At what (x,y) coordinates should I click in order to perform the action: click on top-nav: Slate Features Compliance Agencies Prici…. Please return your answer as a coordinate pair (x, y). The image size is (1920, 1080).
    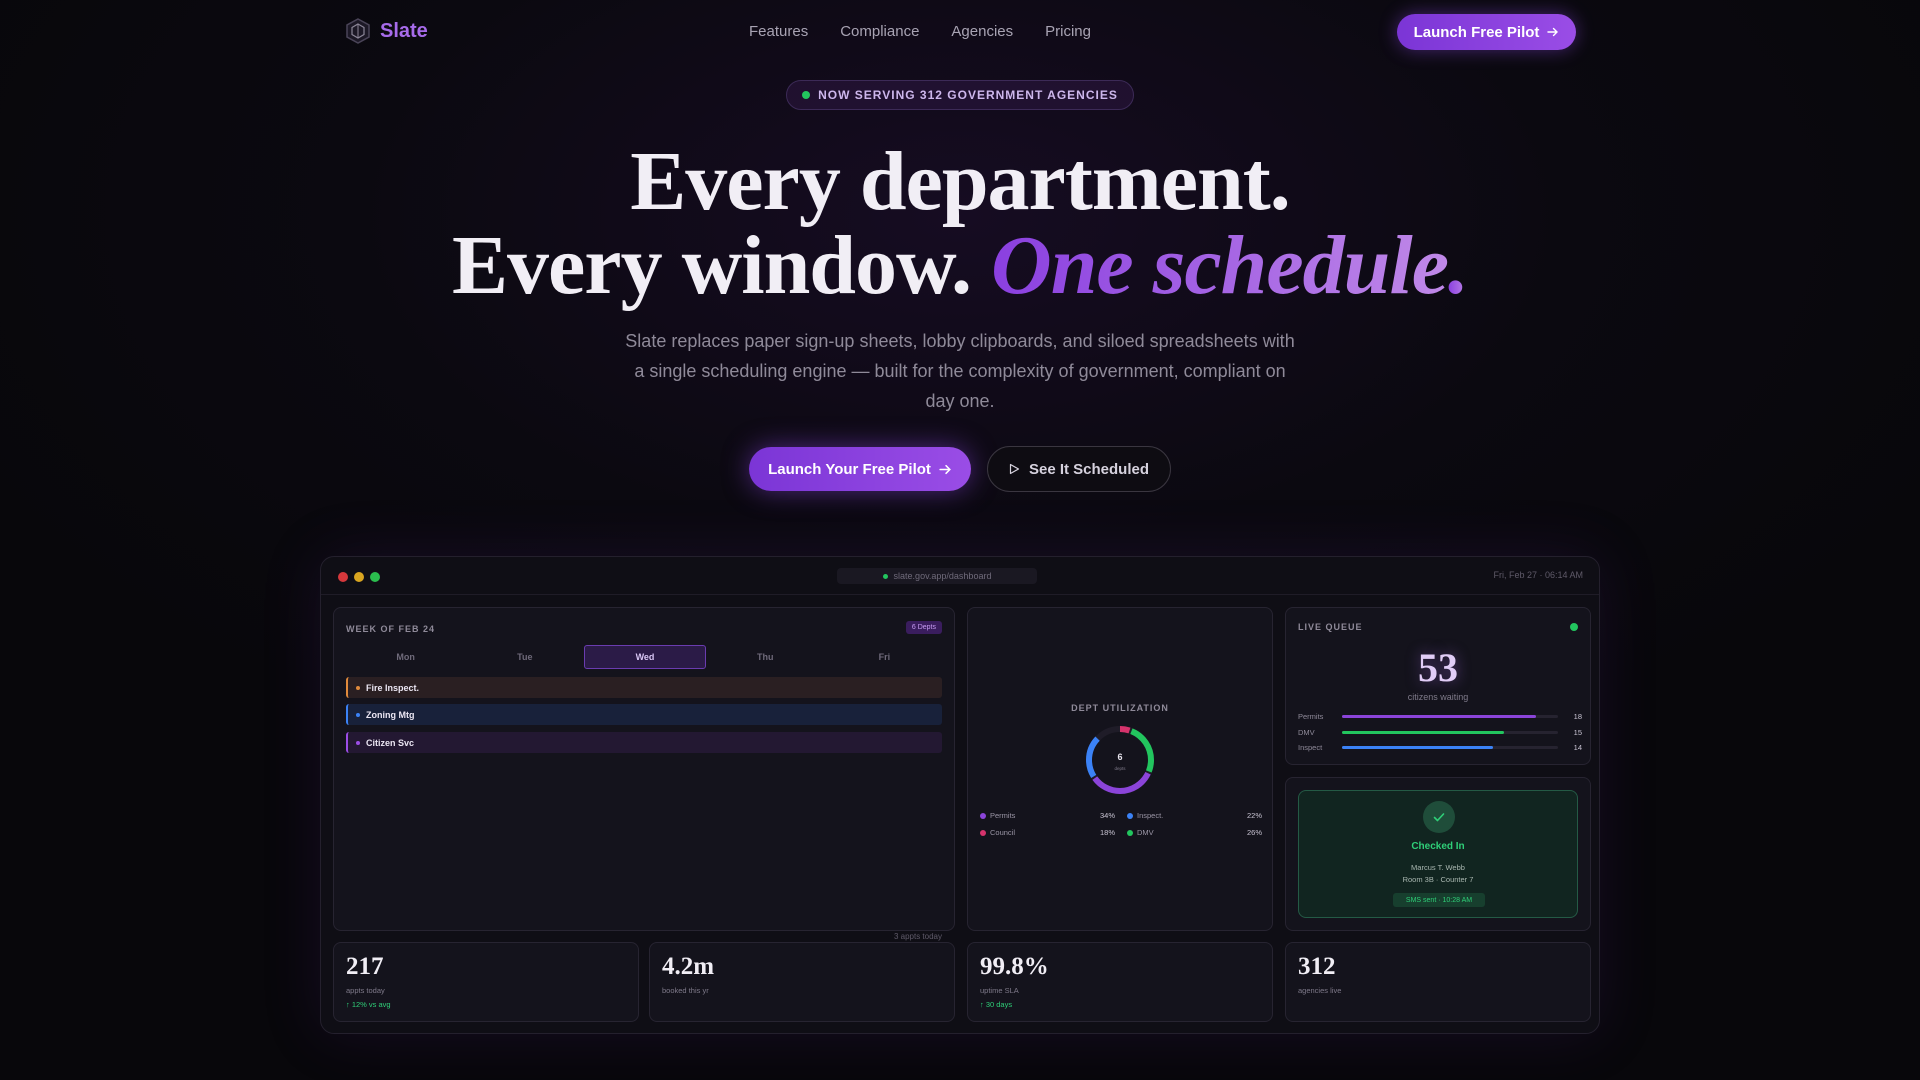
    Looking at the image, I should click on (960, 32).